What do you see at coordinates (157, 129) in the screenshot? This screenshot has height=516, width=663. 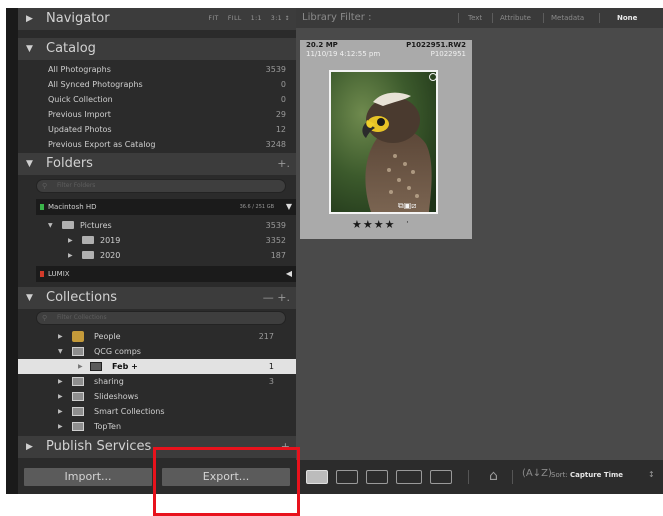 I see `catalog-item: Updated Photos 12` at bounding box center [157, 129].